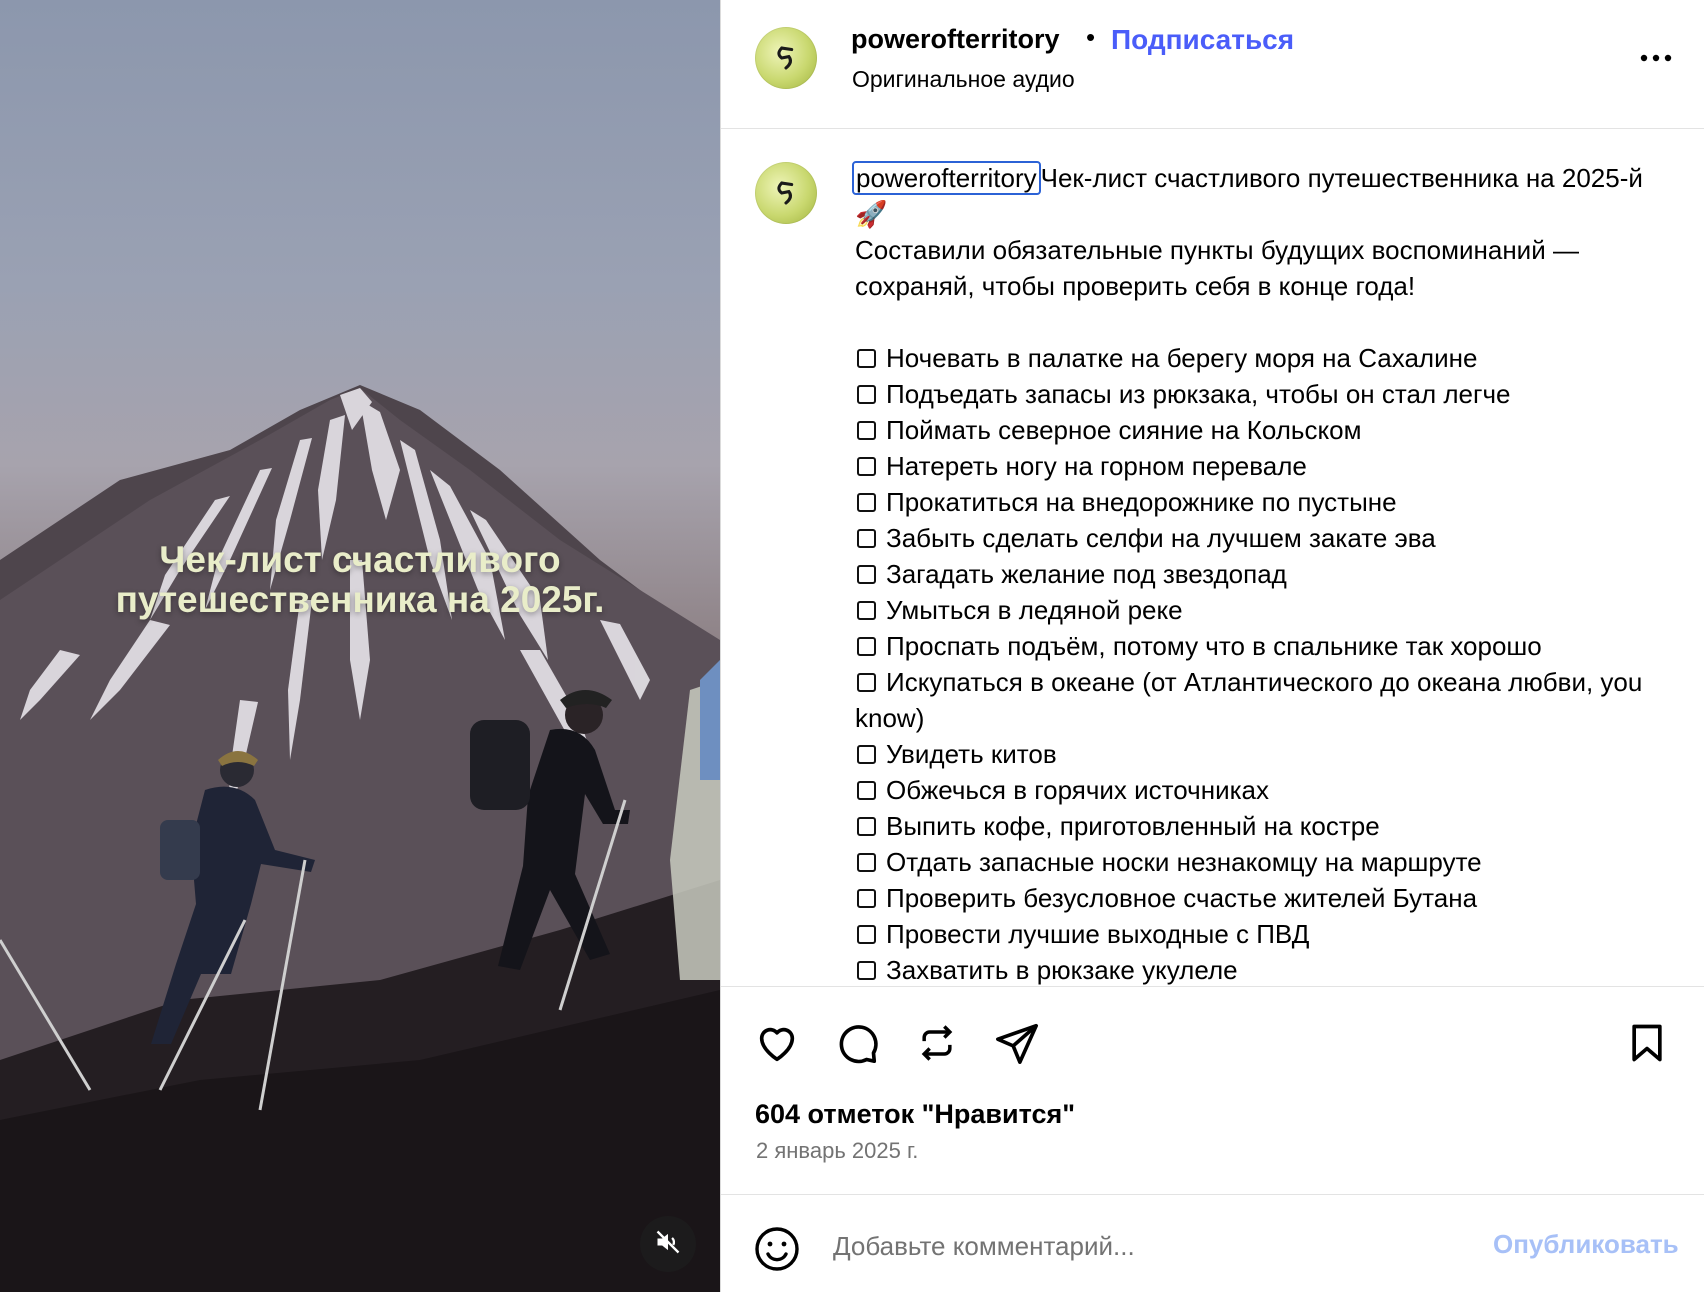  What do you see at coordinates (1202, 40) in the screenshot?
I see `follow-button: Подписаться` at bounding box center [1202, 40].